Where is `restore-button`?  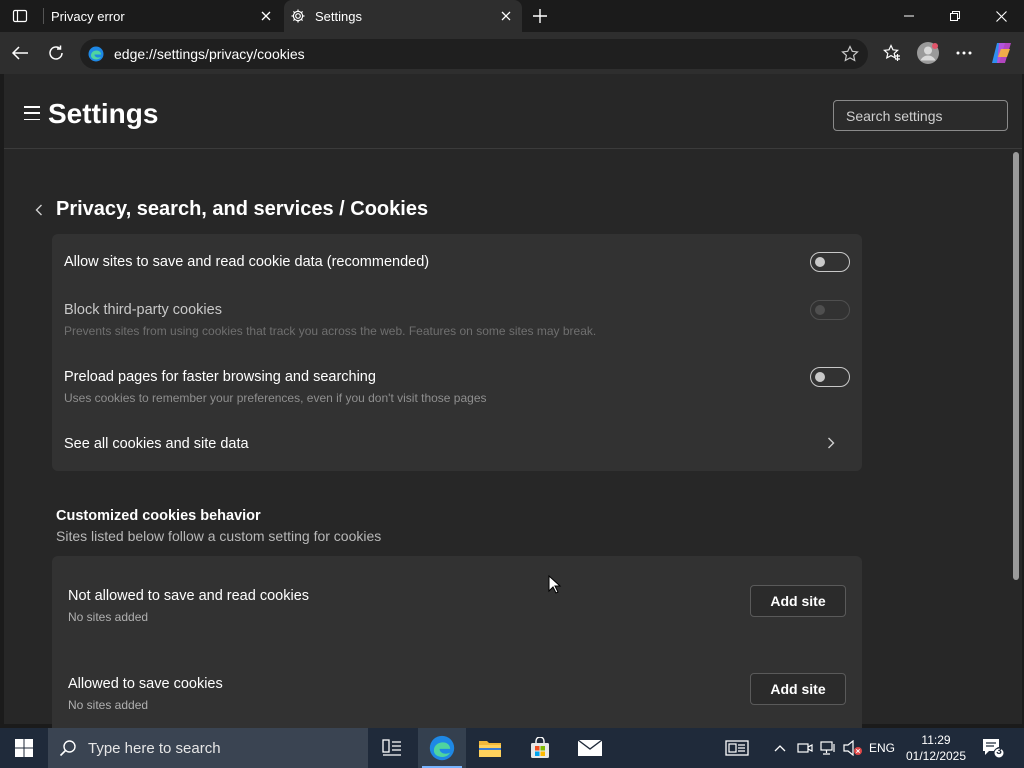 restore-button is located at coordinates (955, 16).